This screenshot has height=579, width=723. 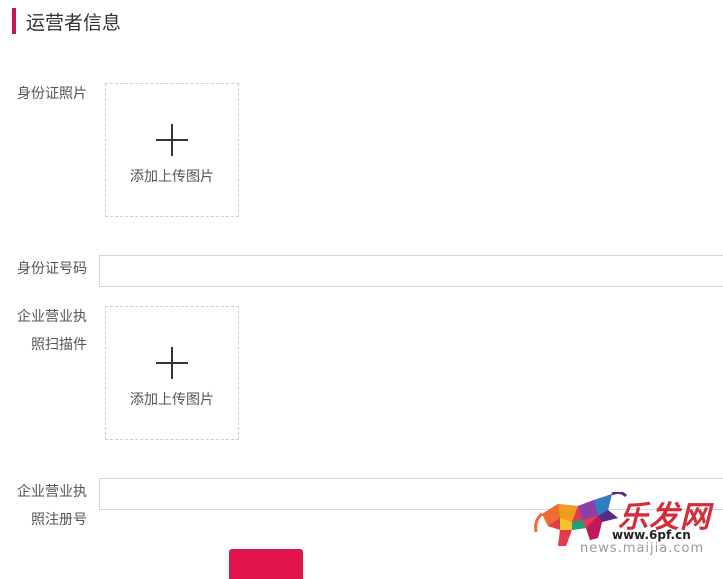 I want to click on license-scan-label-line2: 照扫描件, so click(x=59, y=345).